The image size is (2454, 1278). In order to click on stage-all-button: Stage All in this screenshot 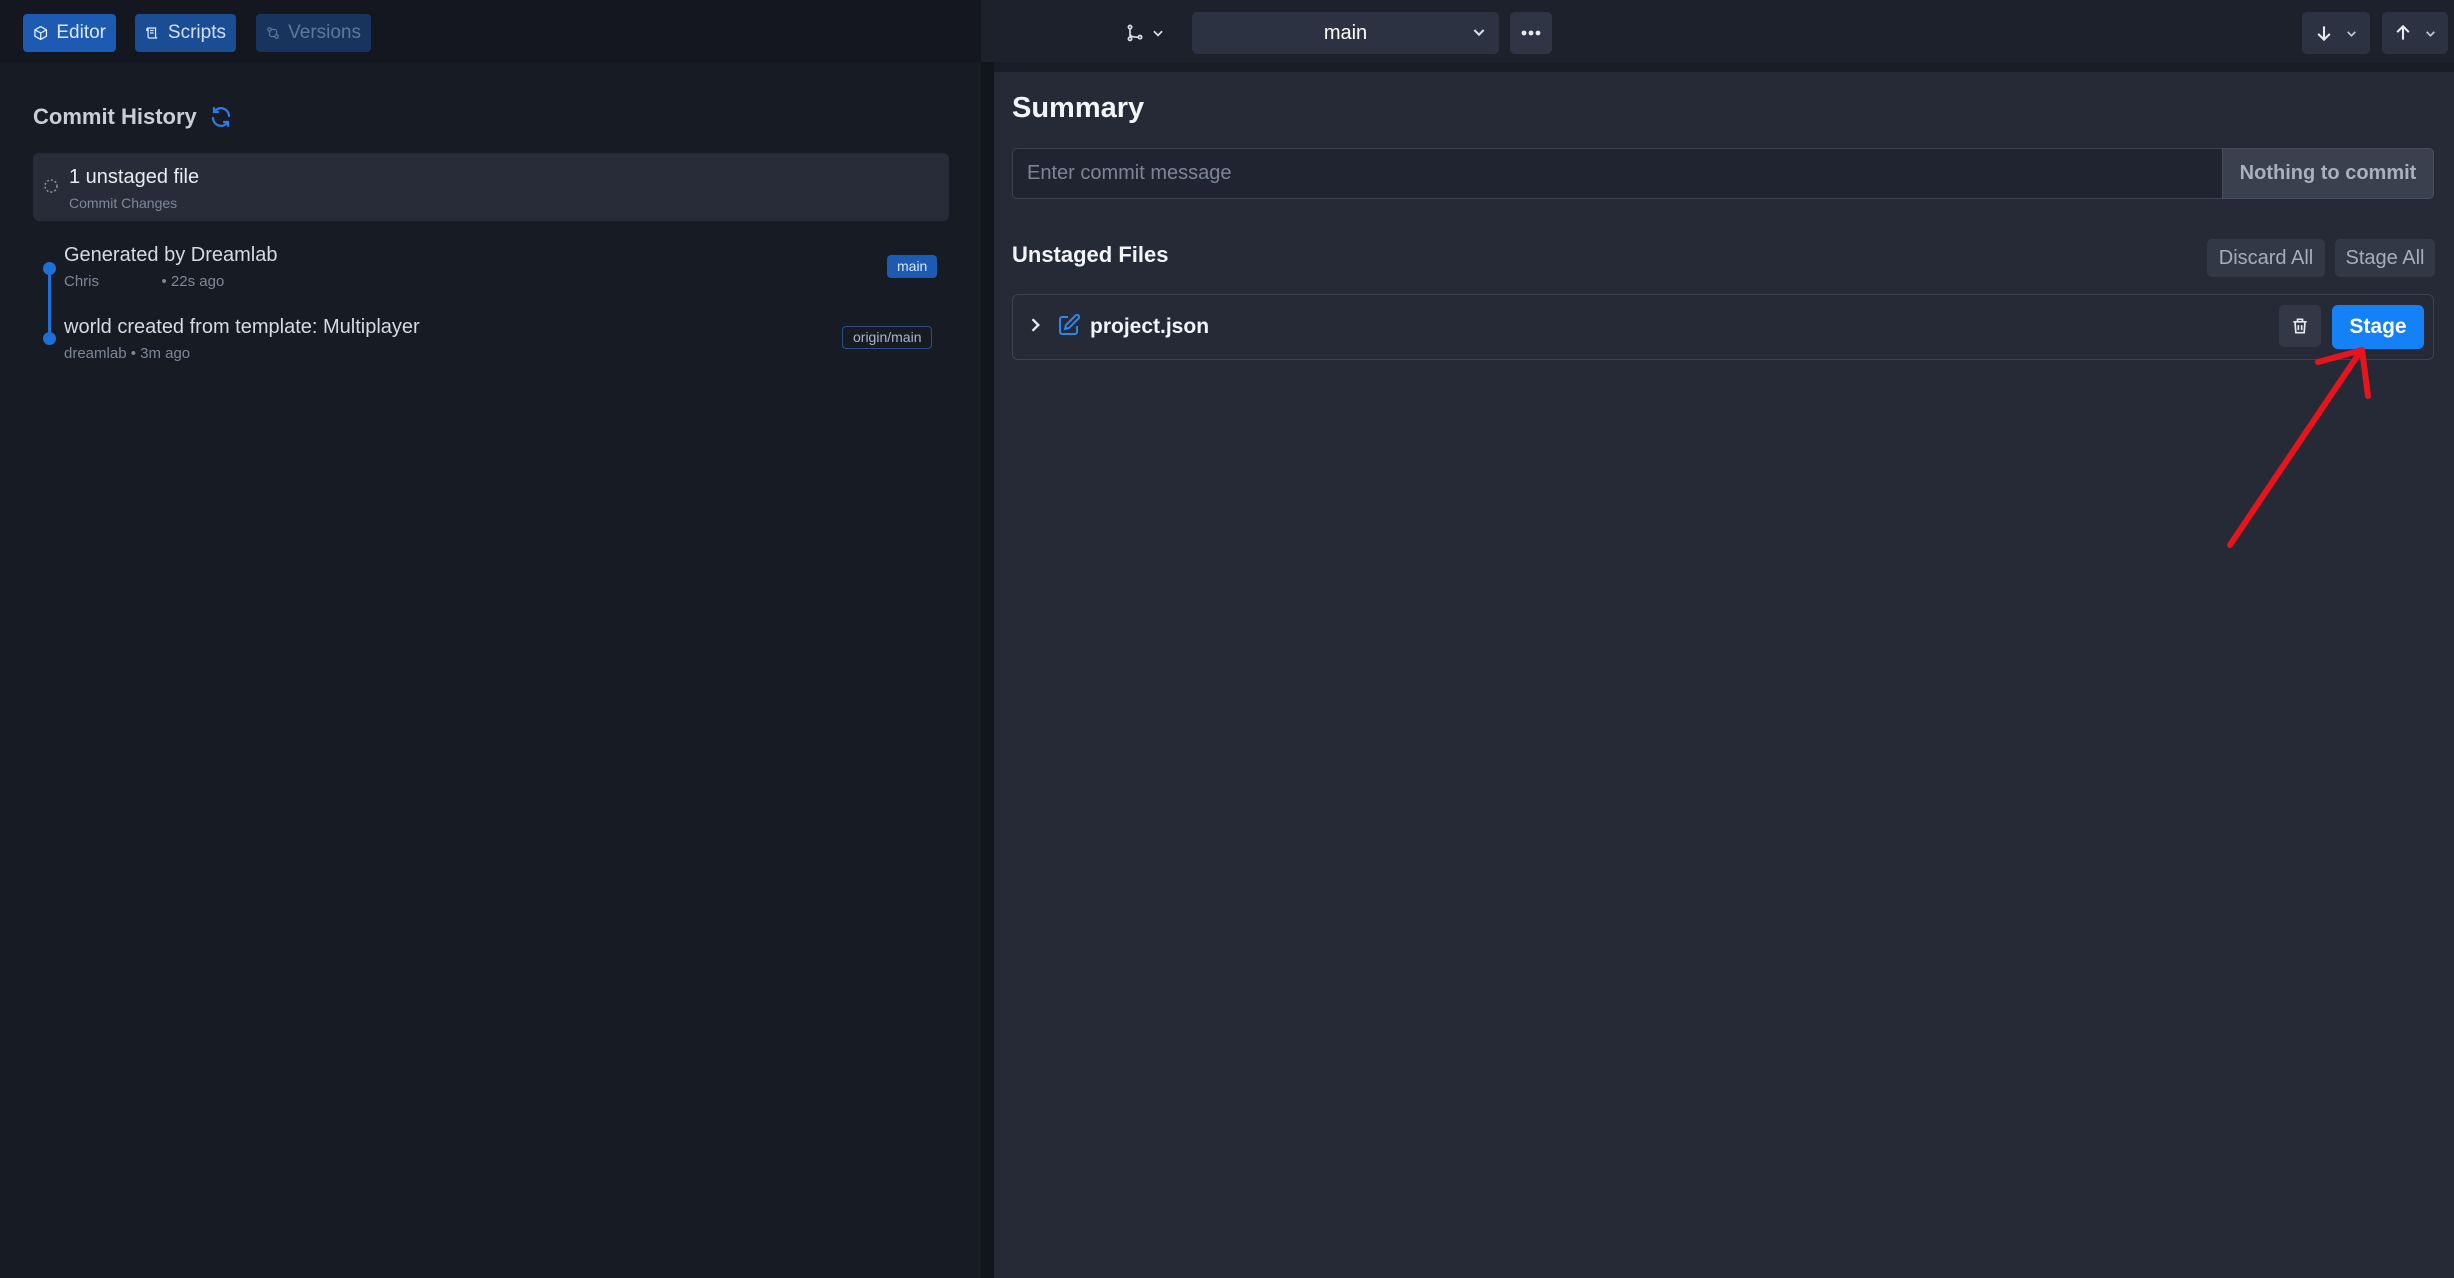, I will do `click(2385, 258)`.